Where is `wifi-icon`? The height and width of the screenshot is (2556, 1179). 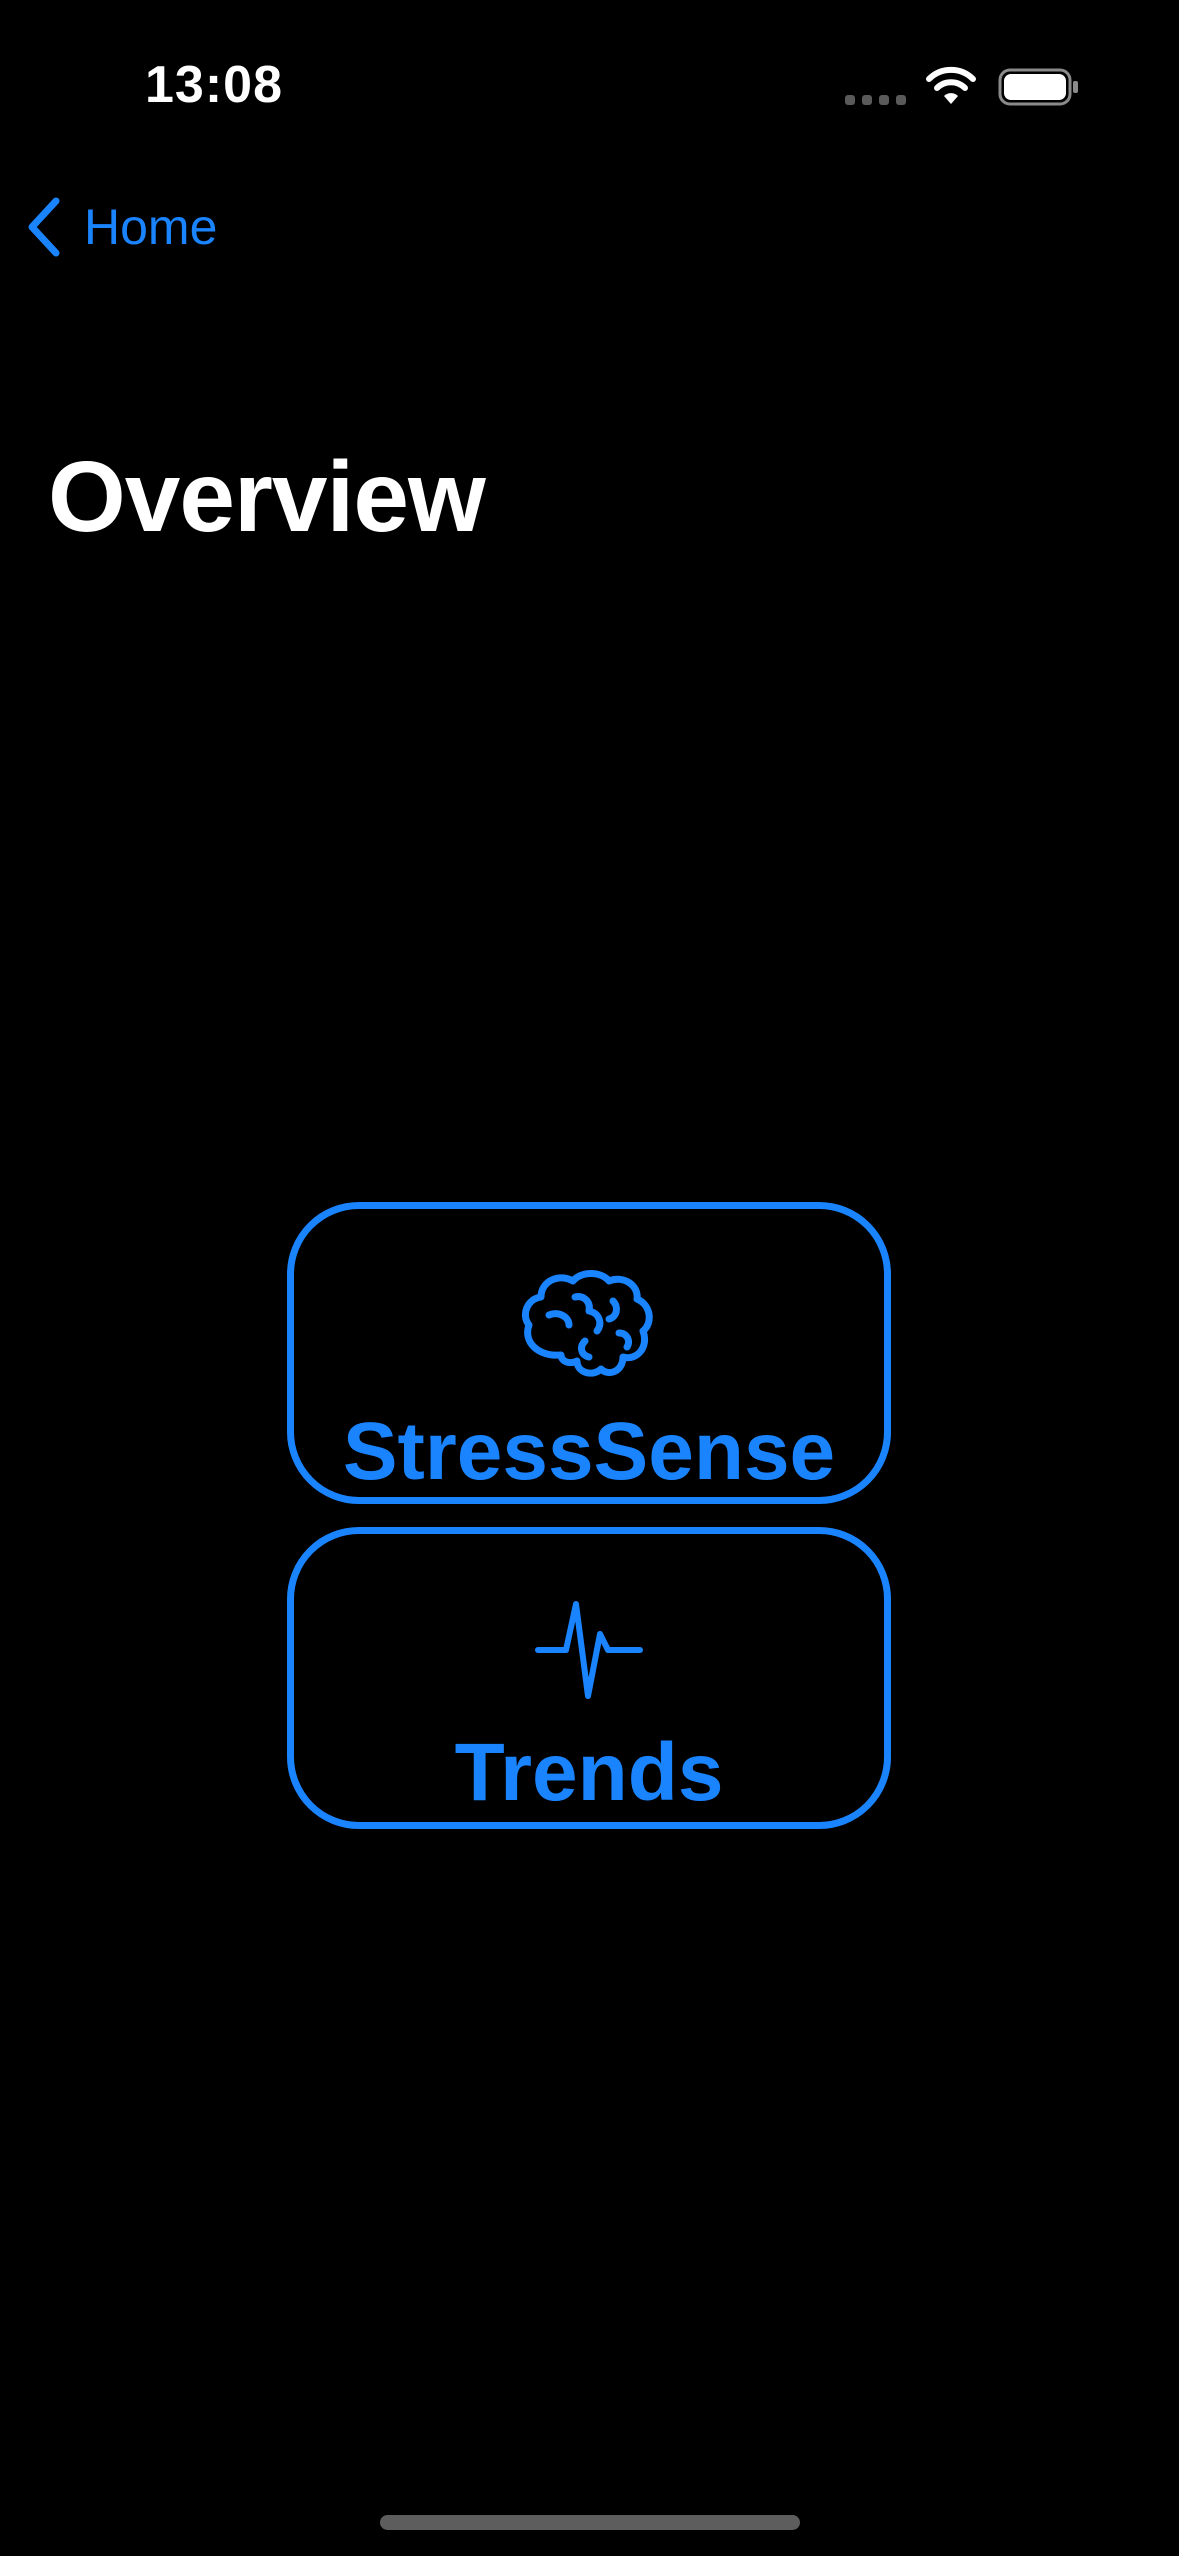
wifi-icon is located at coordinates (951, 85).